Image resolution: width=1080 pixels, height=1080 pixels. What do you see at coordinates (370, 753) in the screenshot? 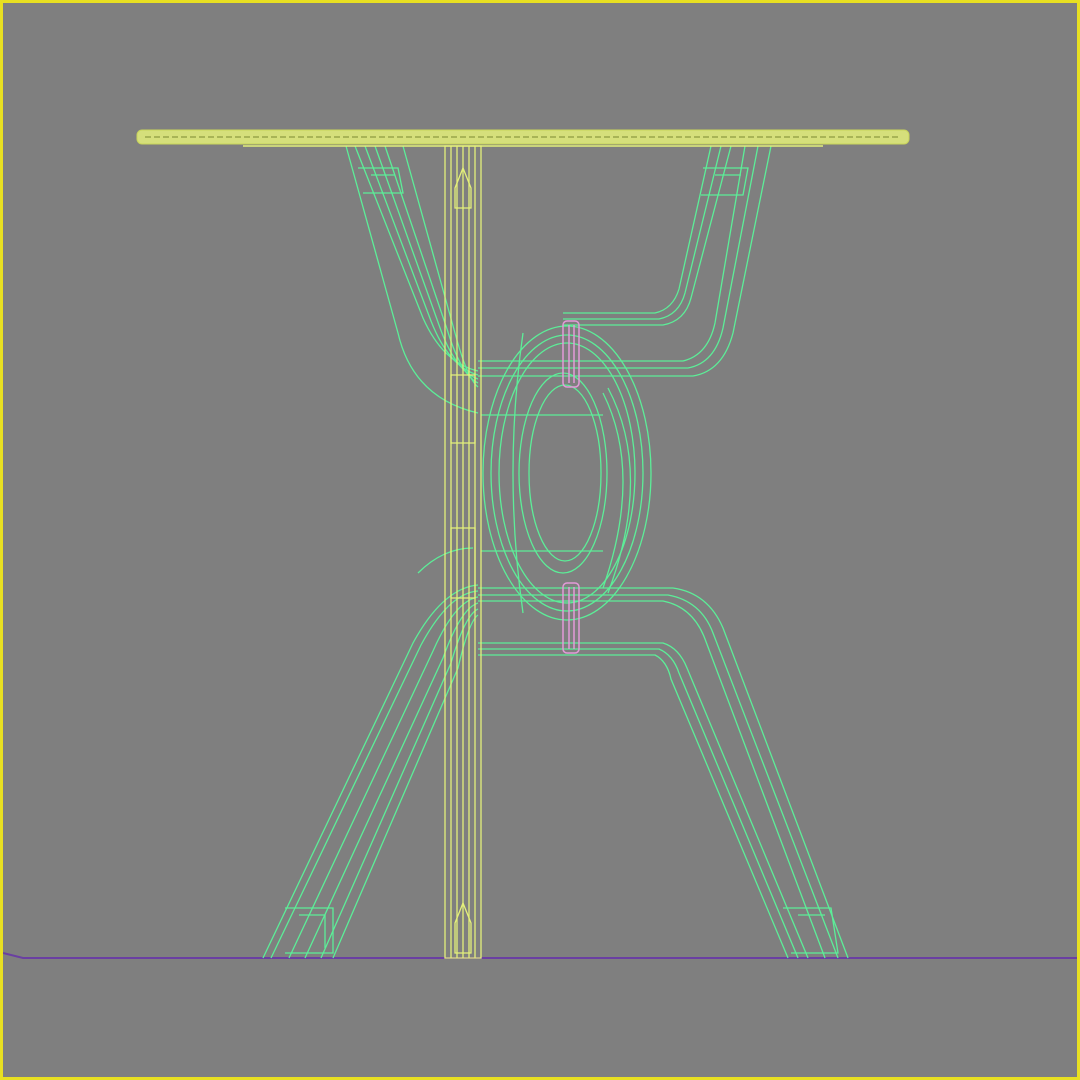
I see `leg-lower-left` at bounding box center [370, 753].